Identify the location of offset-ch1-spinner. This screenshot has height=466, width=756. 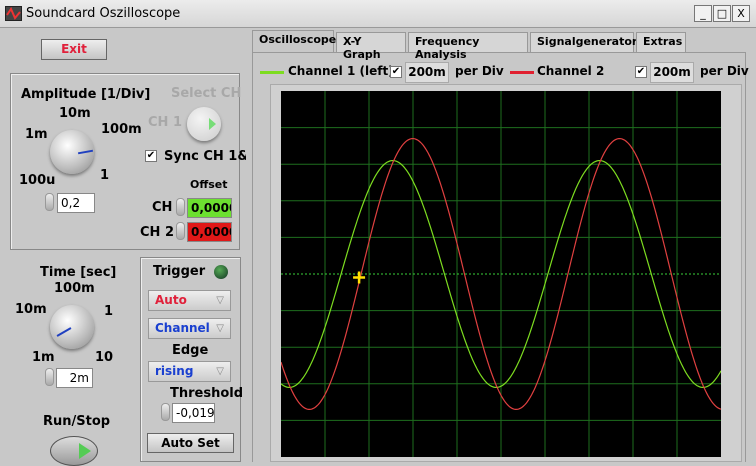
(180, 207).